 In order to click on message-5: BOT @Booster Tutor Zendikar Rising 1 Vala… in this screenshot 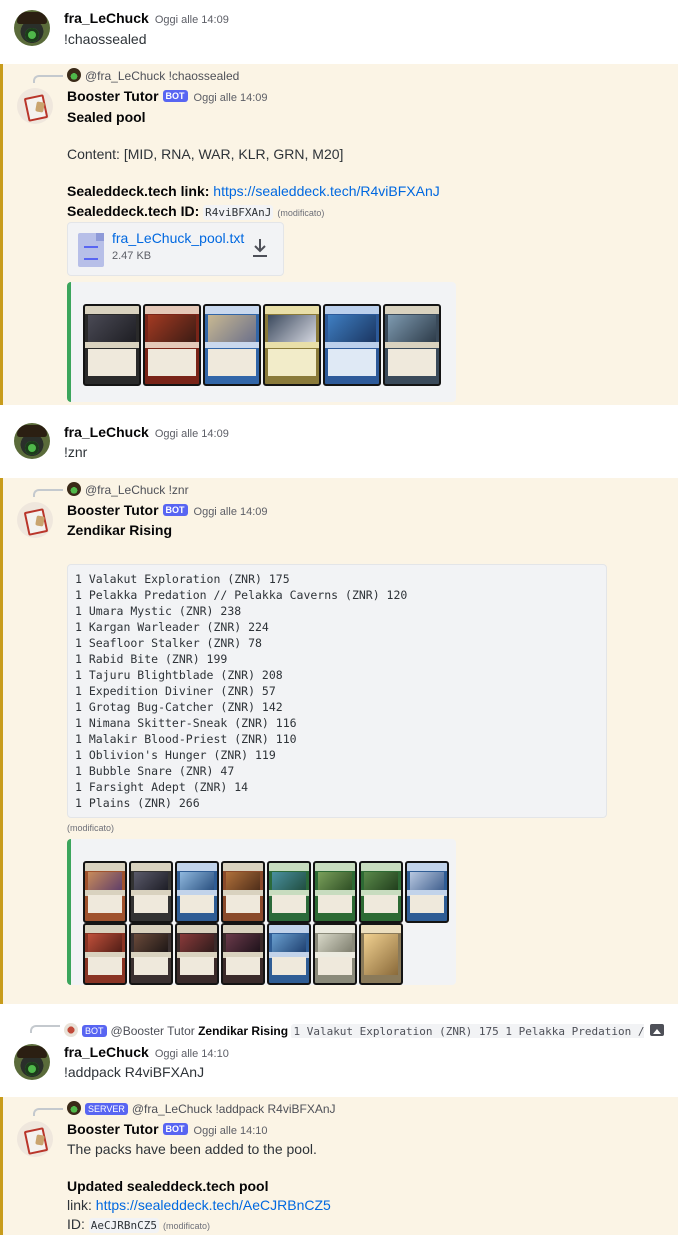, I will do `click(339, 1054)`.